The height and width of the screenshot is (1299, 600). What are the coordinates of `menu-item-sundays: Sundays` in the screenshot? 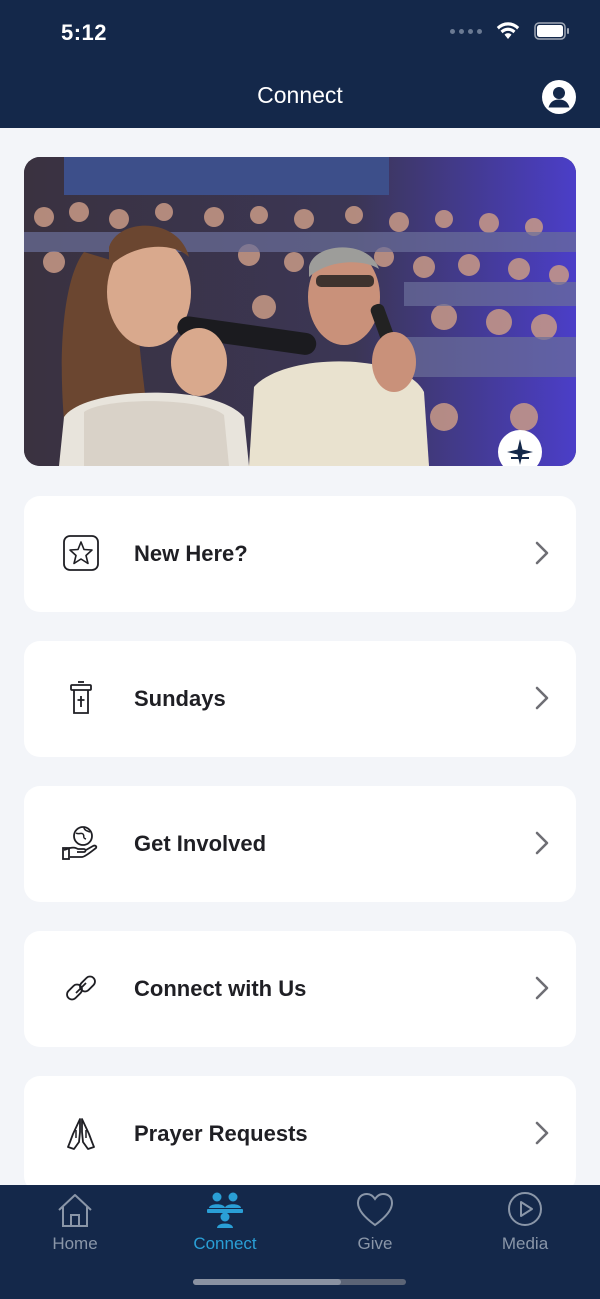 It's located at (300, 699).